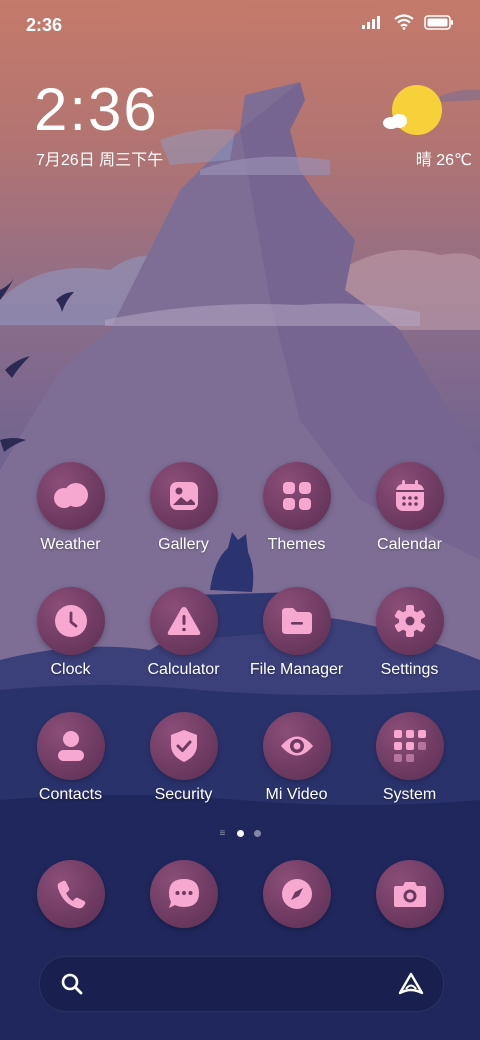 This screenshot has height=1040, width=480. I want to click on app-weather: Weather, so click(70, 508).